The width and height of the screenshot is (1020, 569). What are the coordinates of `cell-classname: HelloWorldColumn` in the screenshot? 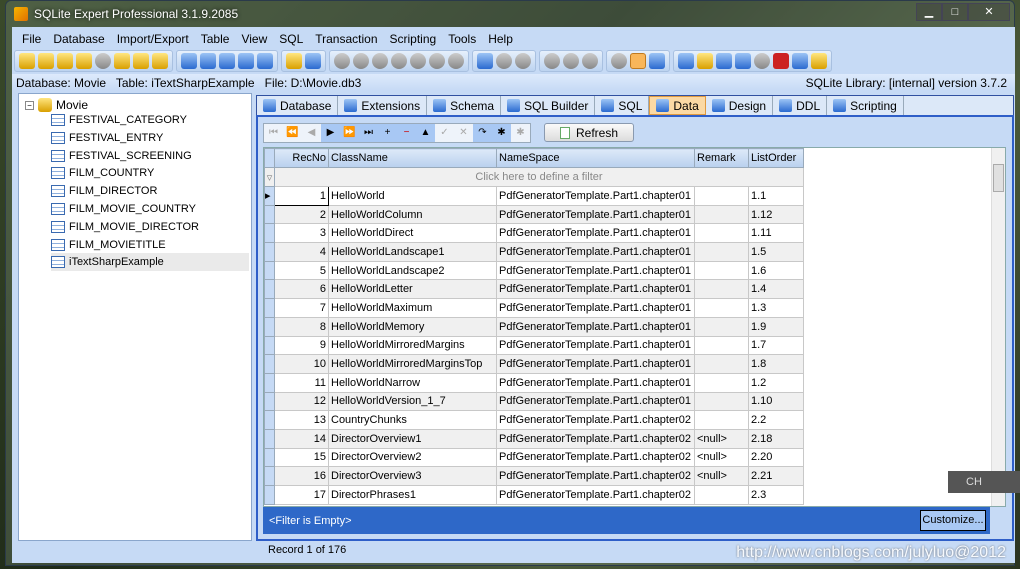 It's located at (412, 214).